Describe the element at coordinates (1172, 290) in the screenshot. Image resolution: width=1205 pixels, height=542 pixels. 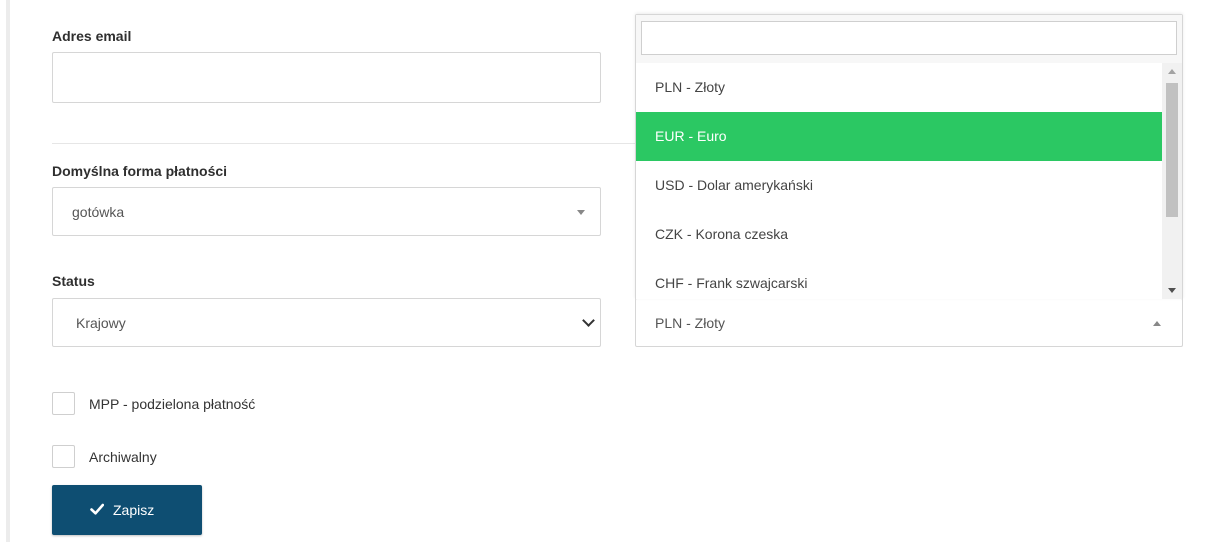
I see `scroll-down-icon` at that location.